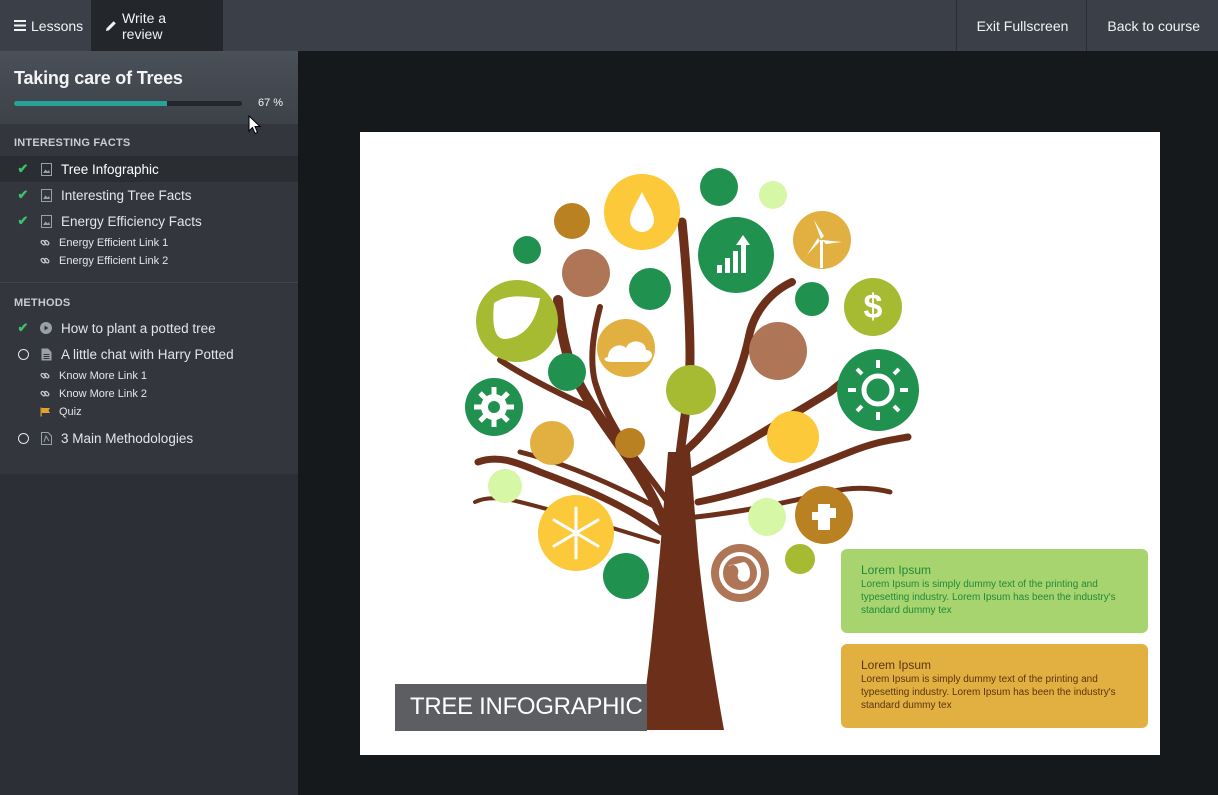 The image size is (1218, 795). Describe the element at coordinates (127, 438) in the screenshot. I see `lesson-label: 3 Main Methodologies` at that location.